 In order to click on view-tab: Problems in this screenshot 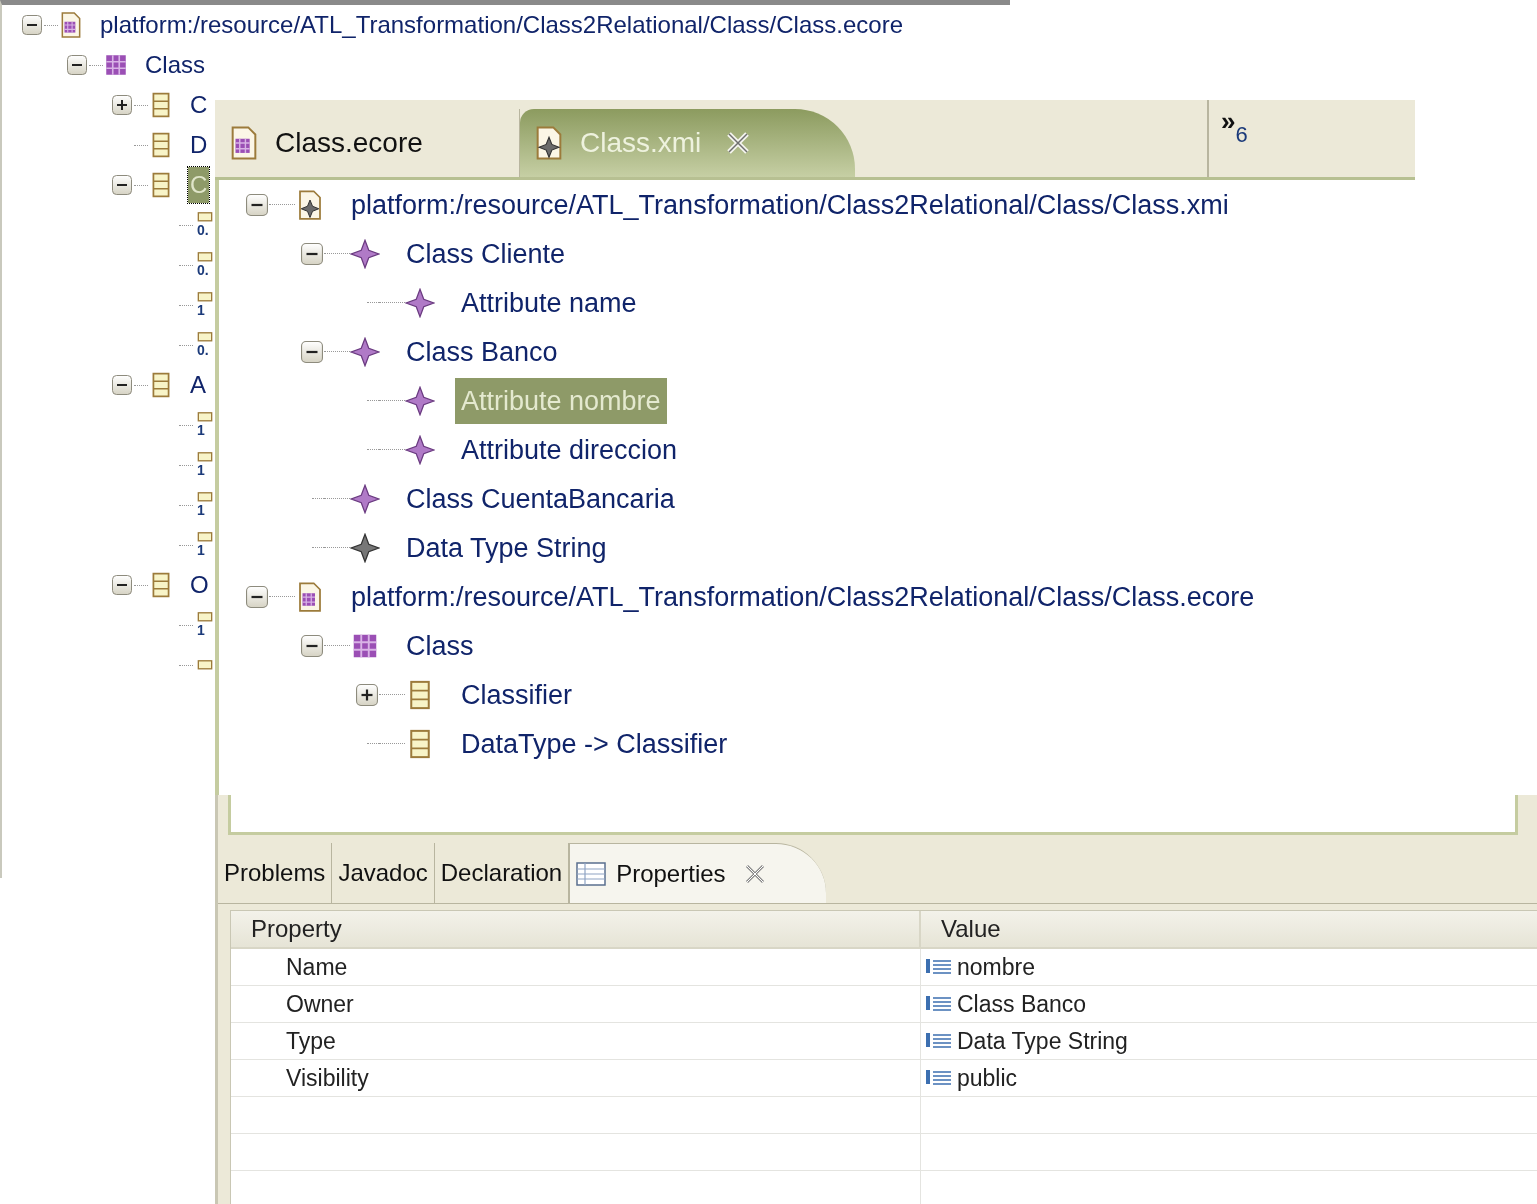, I will do `click(275, 873)`.